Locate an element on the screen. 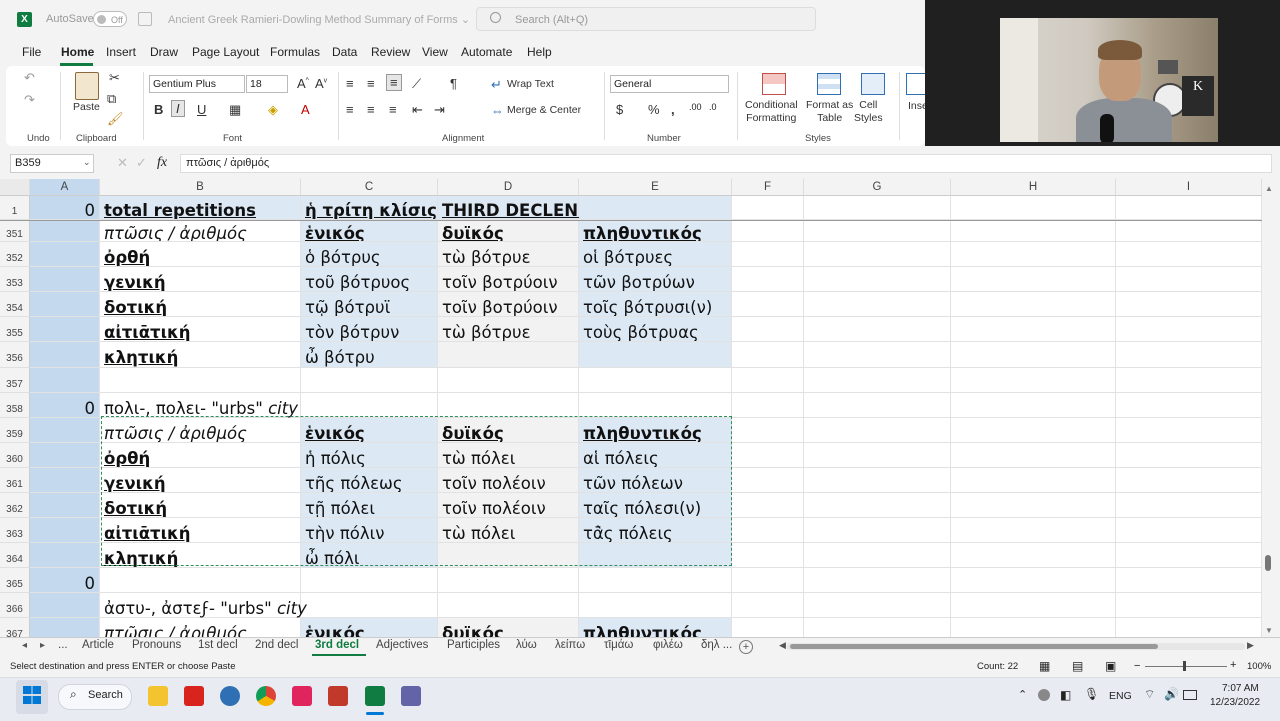 Image resolution: width=1280 pixels, height=721 pixels. zoom-slider-track is located at coordinates (1186, 666).